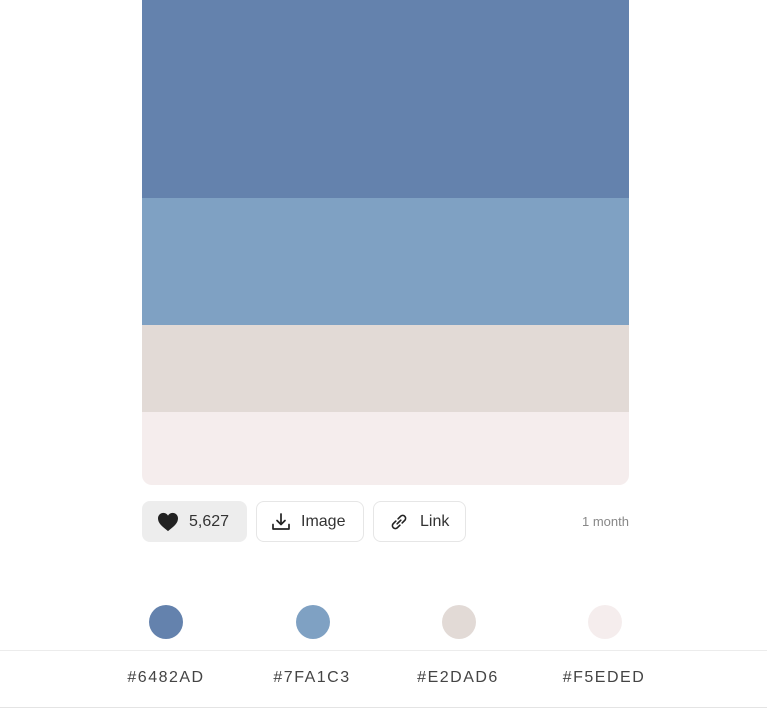 This screenshot has width=767, height=718. I want to click on hex-code-4: #F5EDED, so click(604, 678).